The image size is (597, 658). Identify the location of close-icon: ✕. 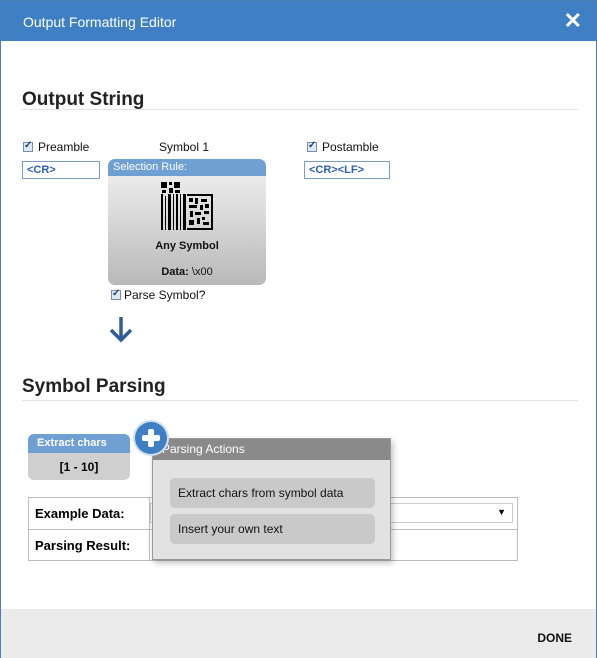
(573, 21).